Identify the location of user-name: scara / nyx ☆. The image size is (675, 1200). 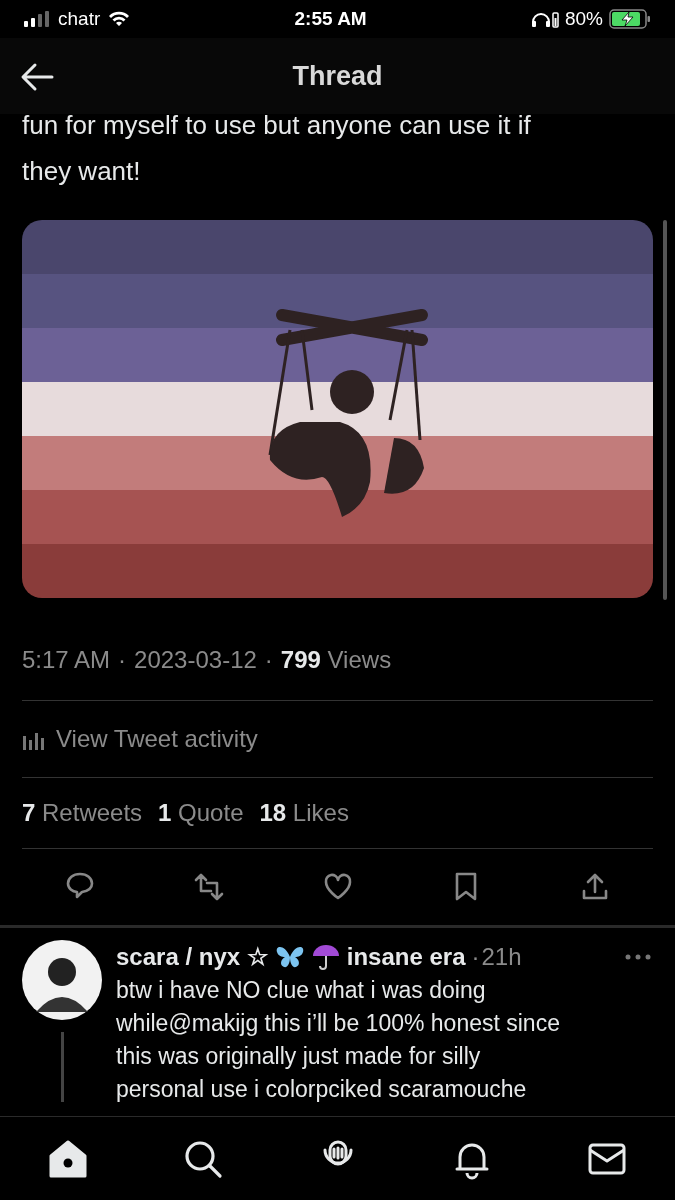
(192, 957).